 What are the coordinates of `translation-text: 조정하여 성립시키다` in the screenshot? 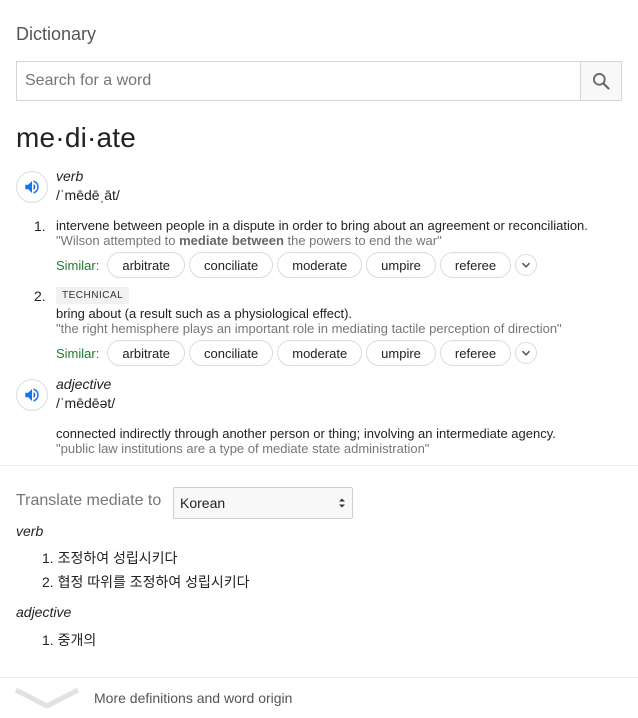 It's located at (117, 558).